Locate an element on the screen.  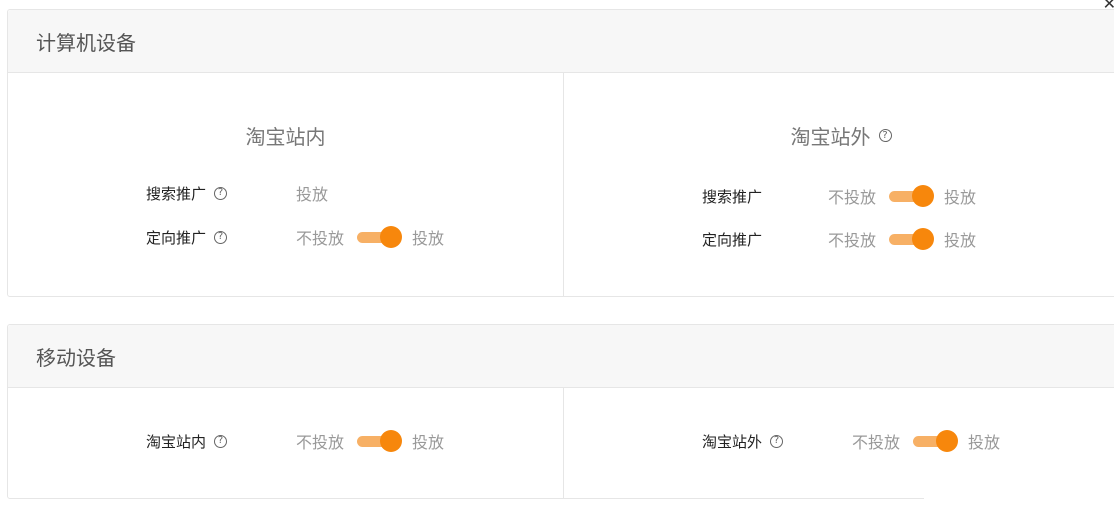
search-promotion-row: 搜索推广 不投放 投放 is located at coordinates (839, 196).